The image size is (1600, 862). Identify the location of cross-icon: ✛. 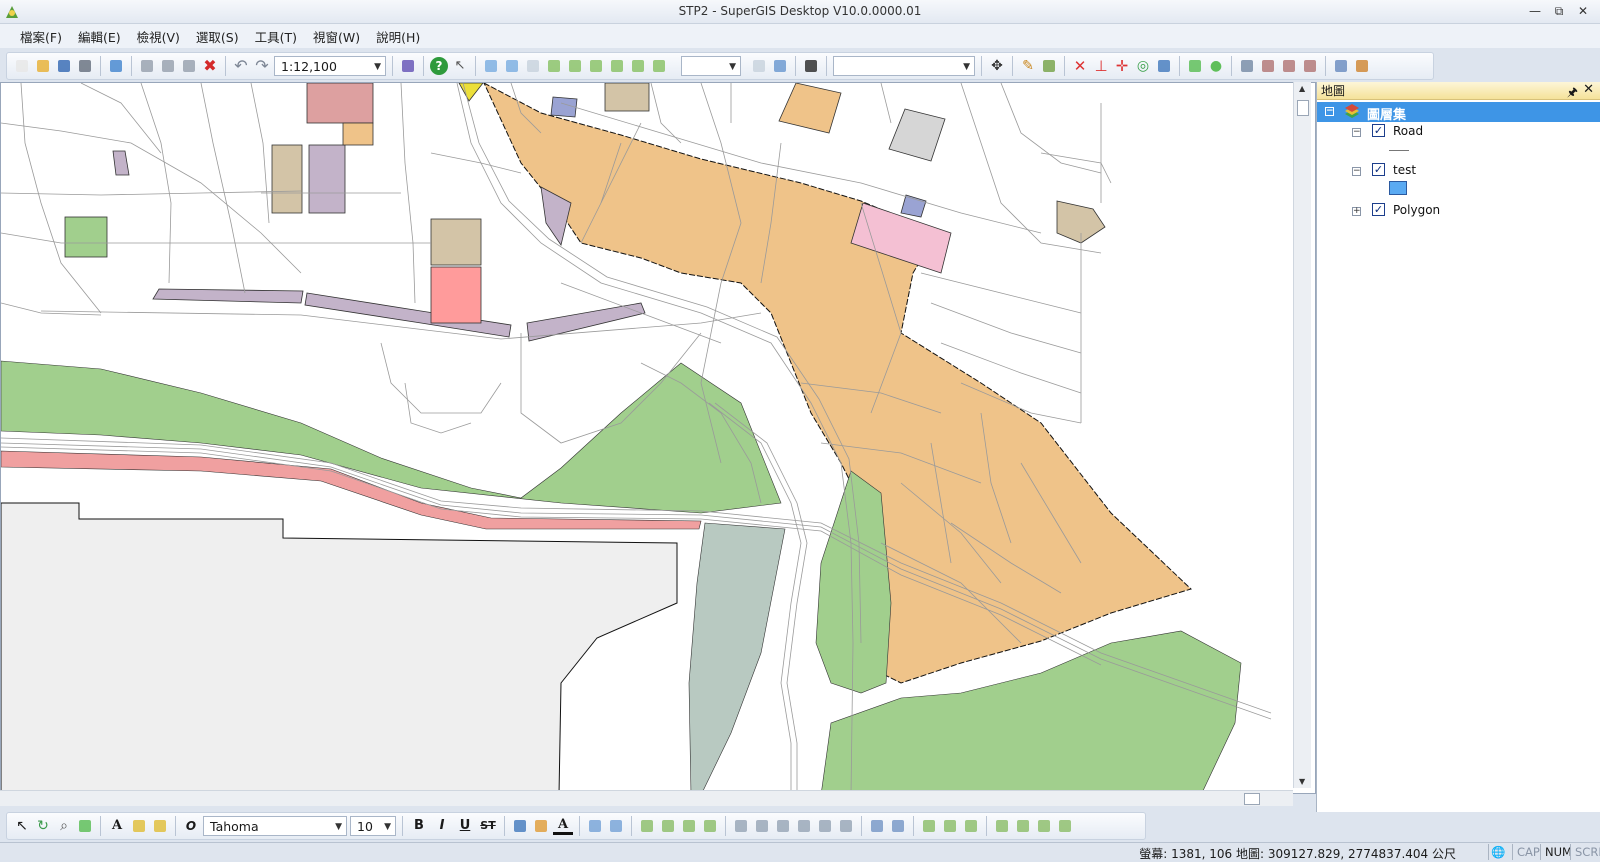
(1122, 66).